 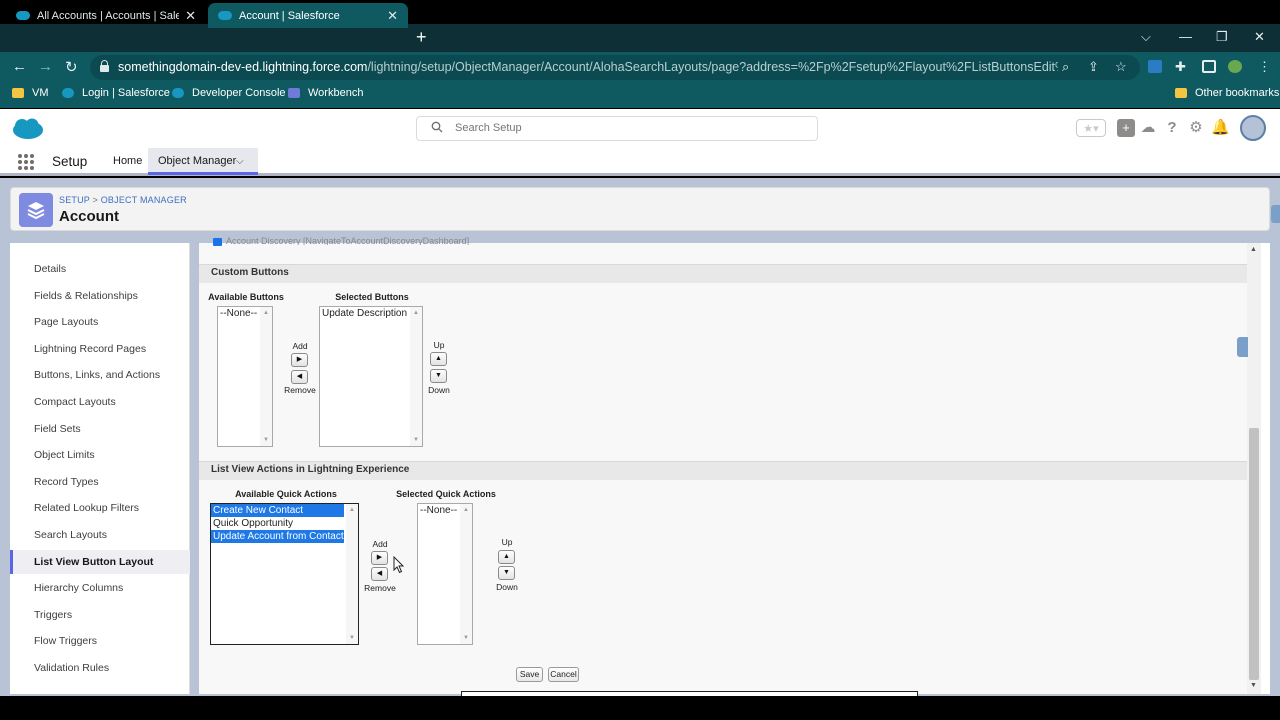 What do you see at coordinates (70, 161) in the screenshot?
I see `app-name: Setup` at bounding box center [70, 161].